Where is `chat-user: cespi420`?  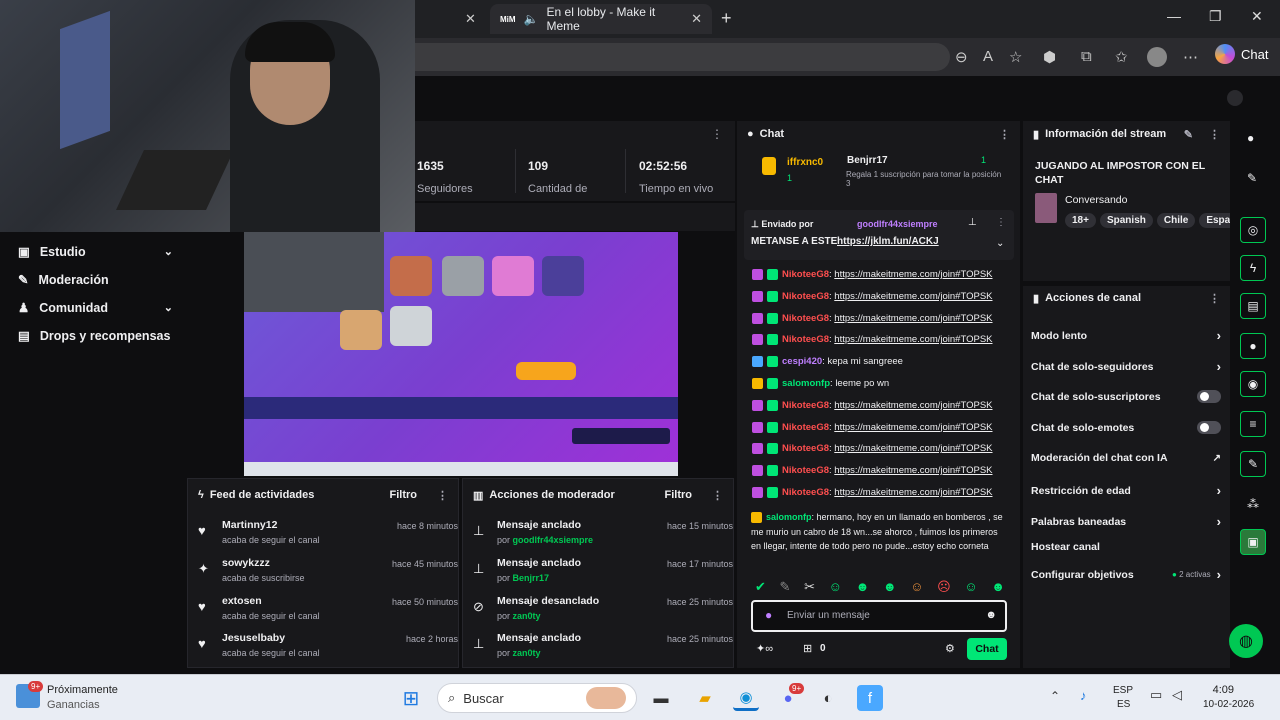 chat-user: cespi420 is located at coordinates (802, 361).